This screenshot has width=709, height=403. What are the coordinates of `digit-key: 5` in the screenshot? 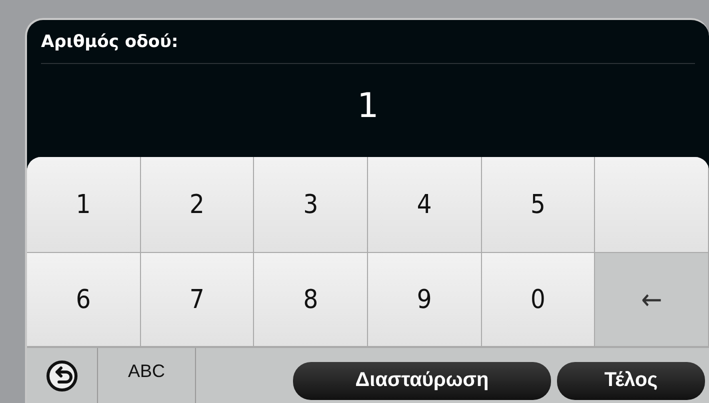 It's located at (539, 205).